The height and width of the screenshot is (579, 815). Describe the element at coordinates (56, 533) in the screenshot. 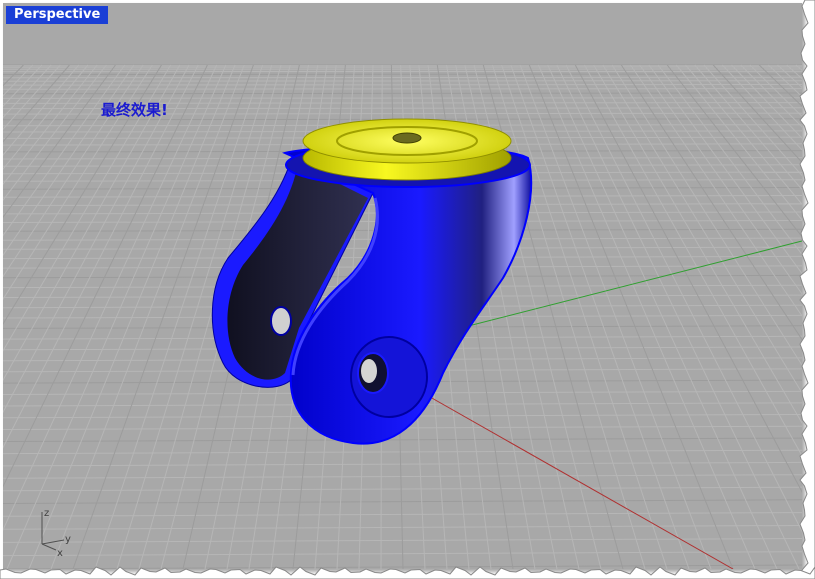

I see `axis-triad-icon: z y x` at that location.